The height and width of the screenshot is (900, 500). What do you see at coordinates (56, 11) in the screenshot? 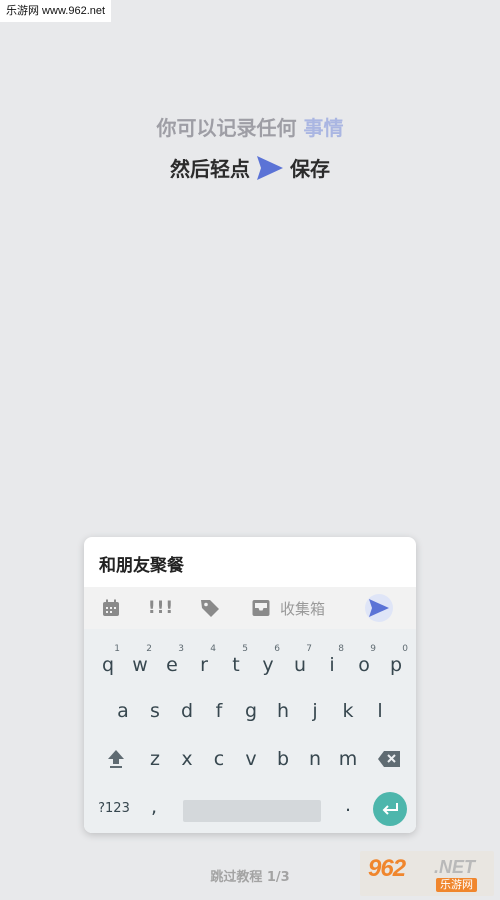
I see `watermark-top: 乐游网 www.962.net` at bounding box center [56, 11].